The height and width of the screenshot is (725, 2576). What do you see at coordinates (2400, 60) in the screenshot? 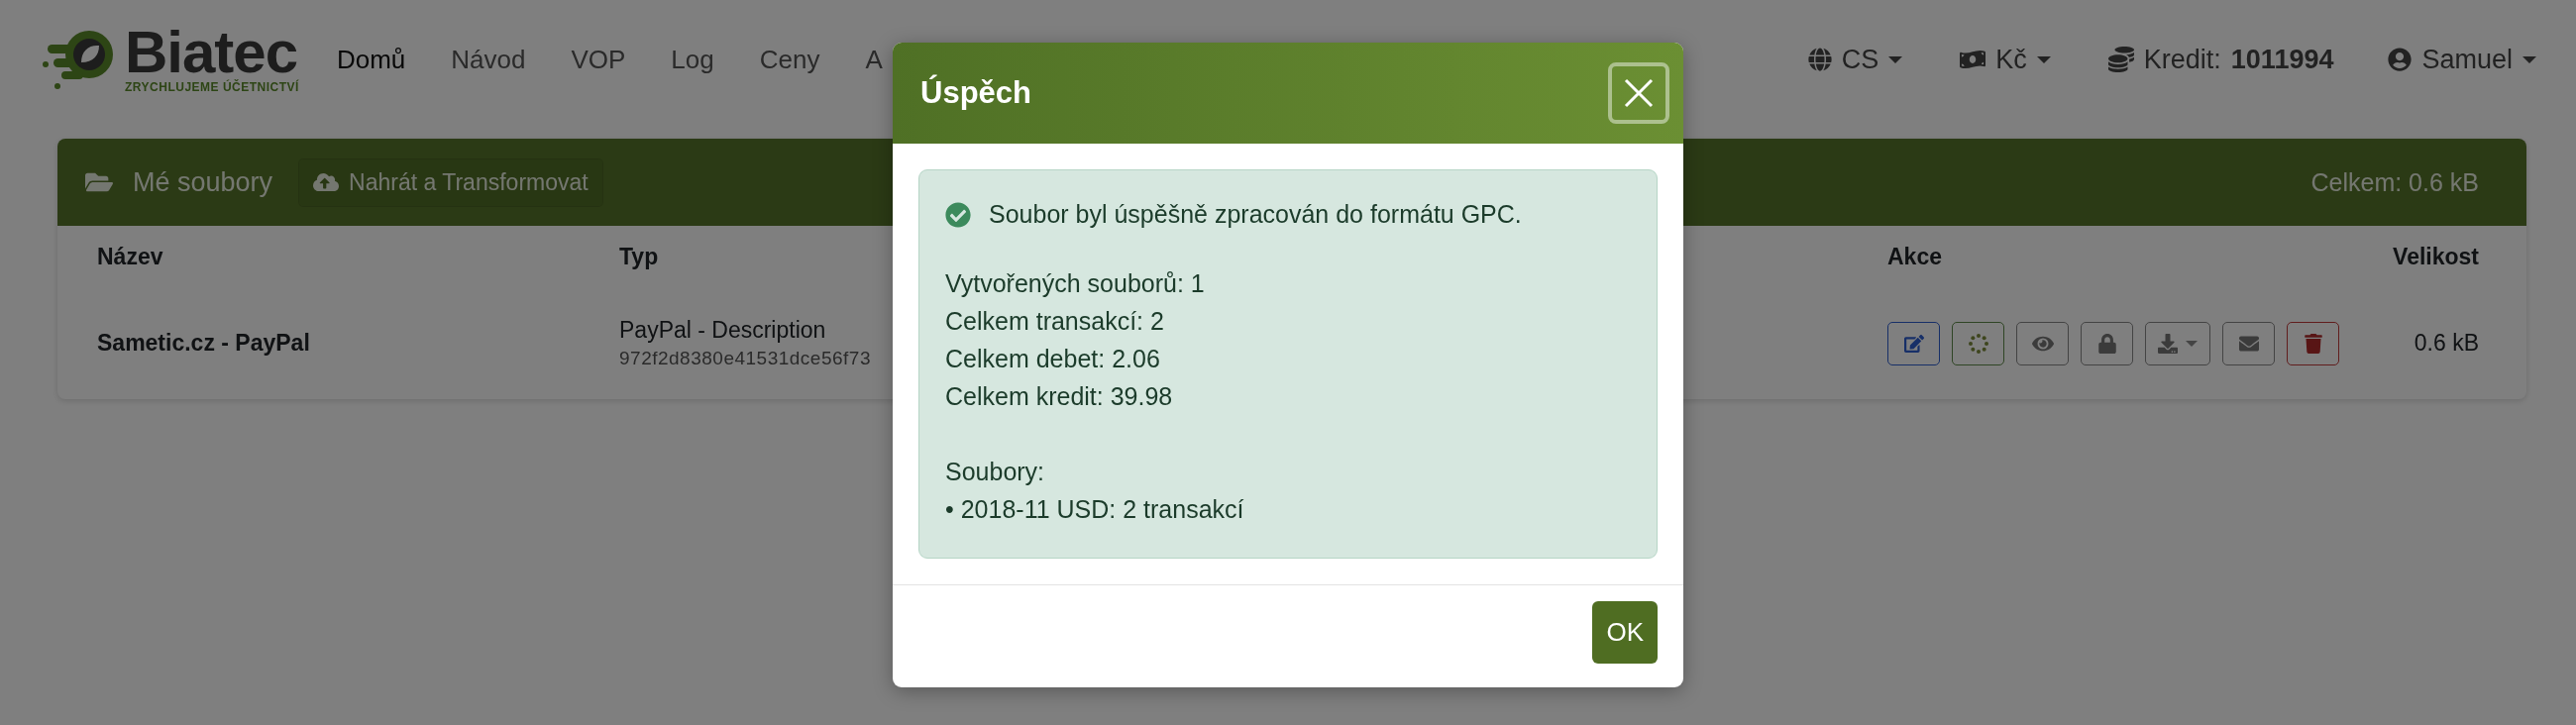
I see `user-icon` at bounding box center [2400, 60].